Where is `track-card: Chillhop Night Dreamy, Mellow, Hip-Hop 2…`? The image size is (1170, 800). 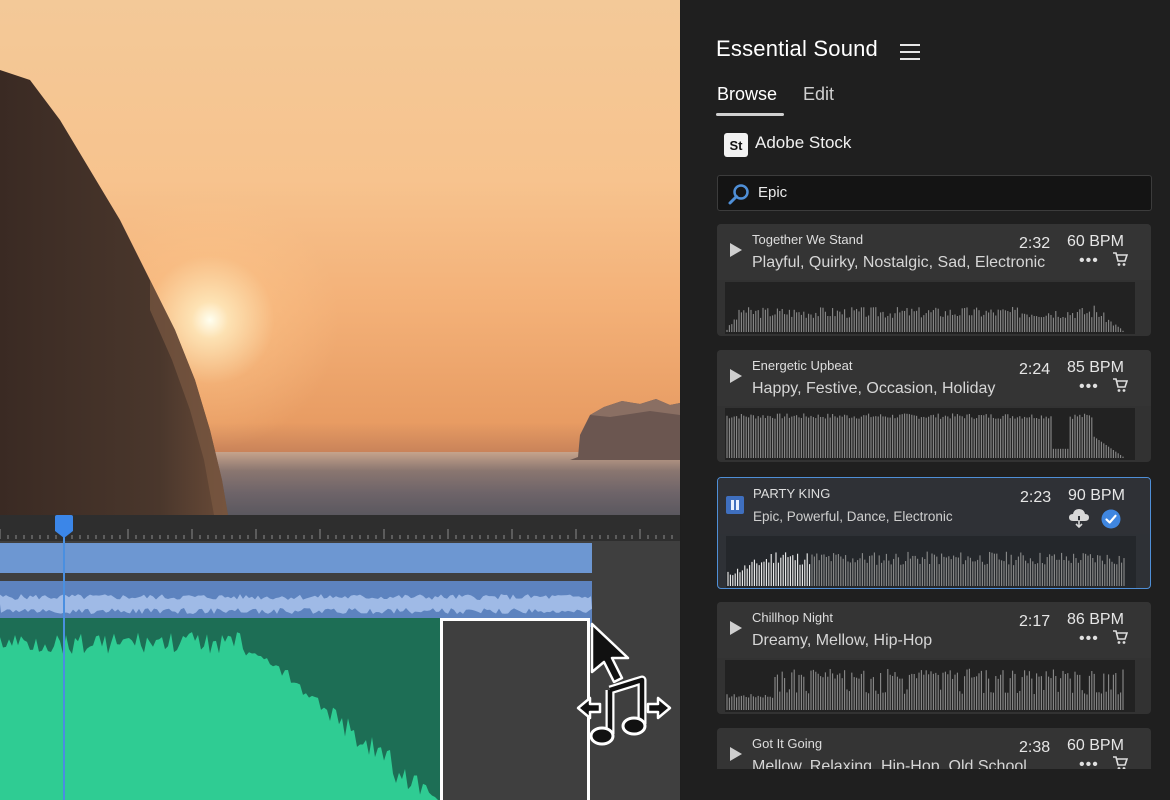 track-card: Chillhop Night Dreamy, Mellow, Hip-Hop 2… is located at coordinates (934, 658).